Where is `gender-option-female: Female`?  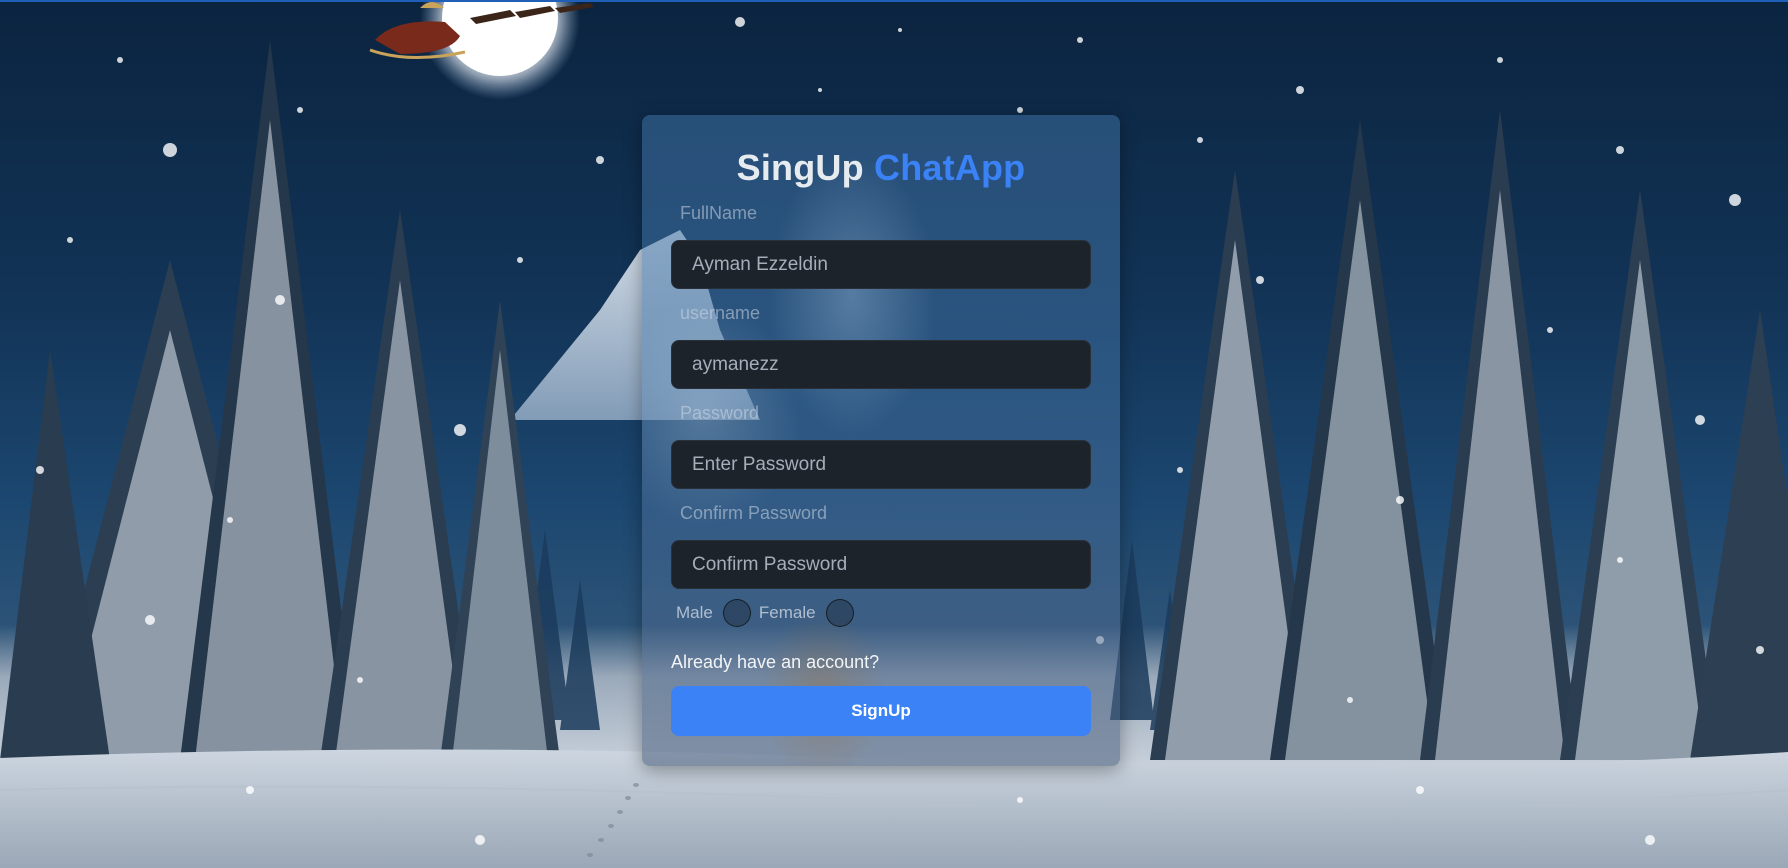
gender-option-female: Female is located at coordinates (806, 613).